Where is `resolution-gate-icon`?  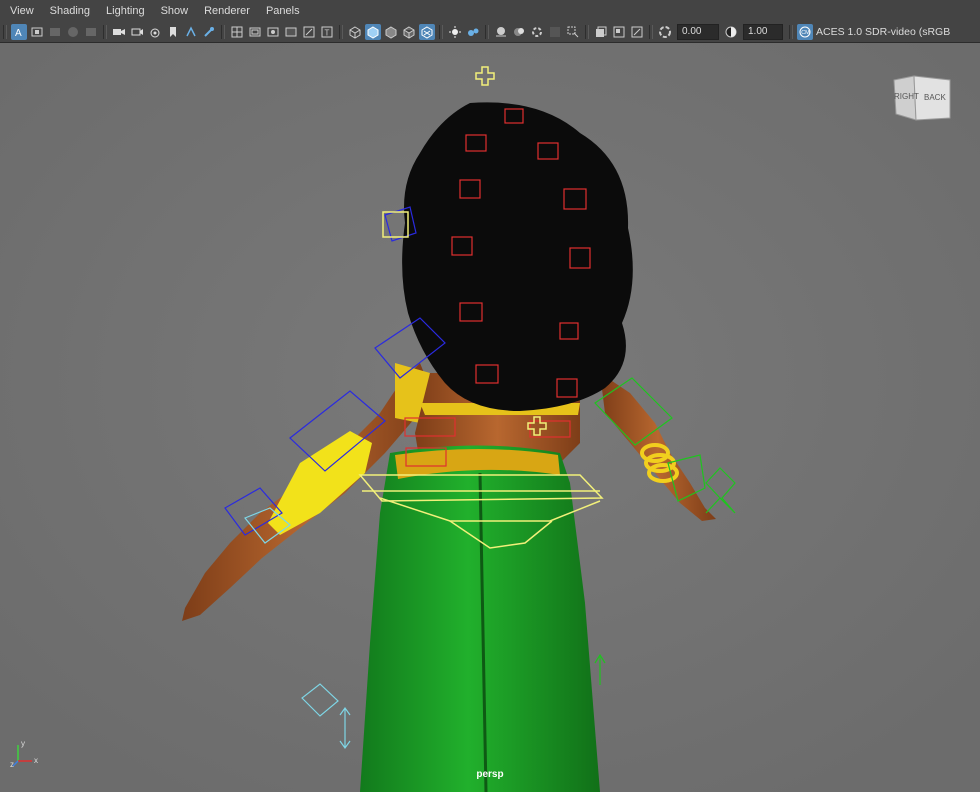
resolution-gate-icon is located at coordinates (137, 32).